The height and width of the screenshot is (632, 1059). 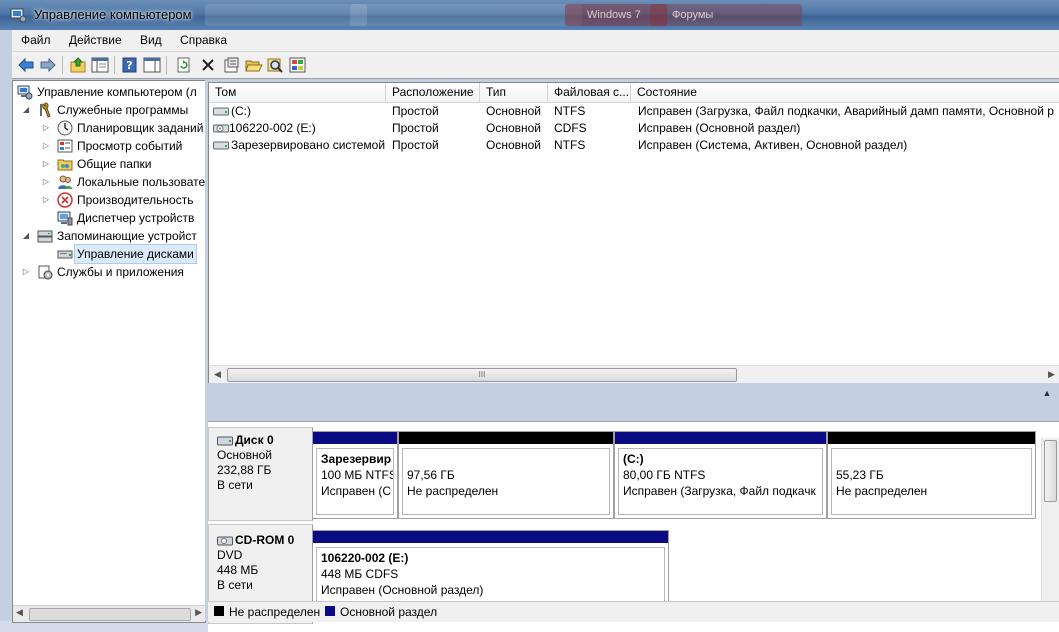 I want to click on menu-view: Вид, so click(x=151, y=40).